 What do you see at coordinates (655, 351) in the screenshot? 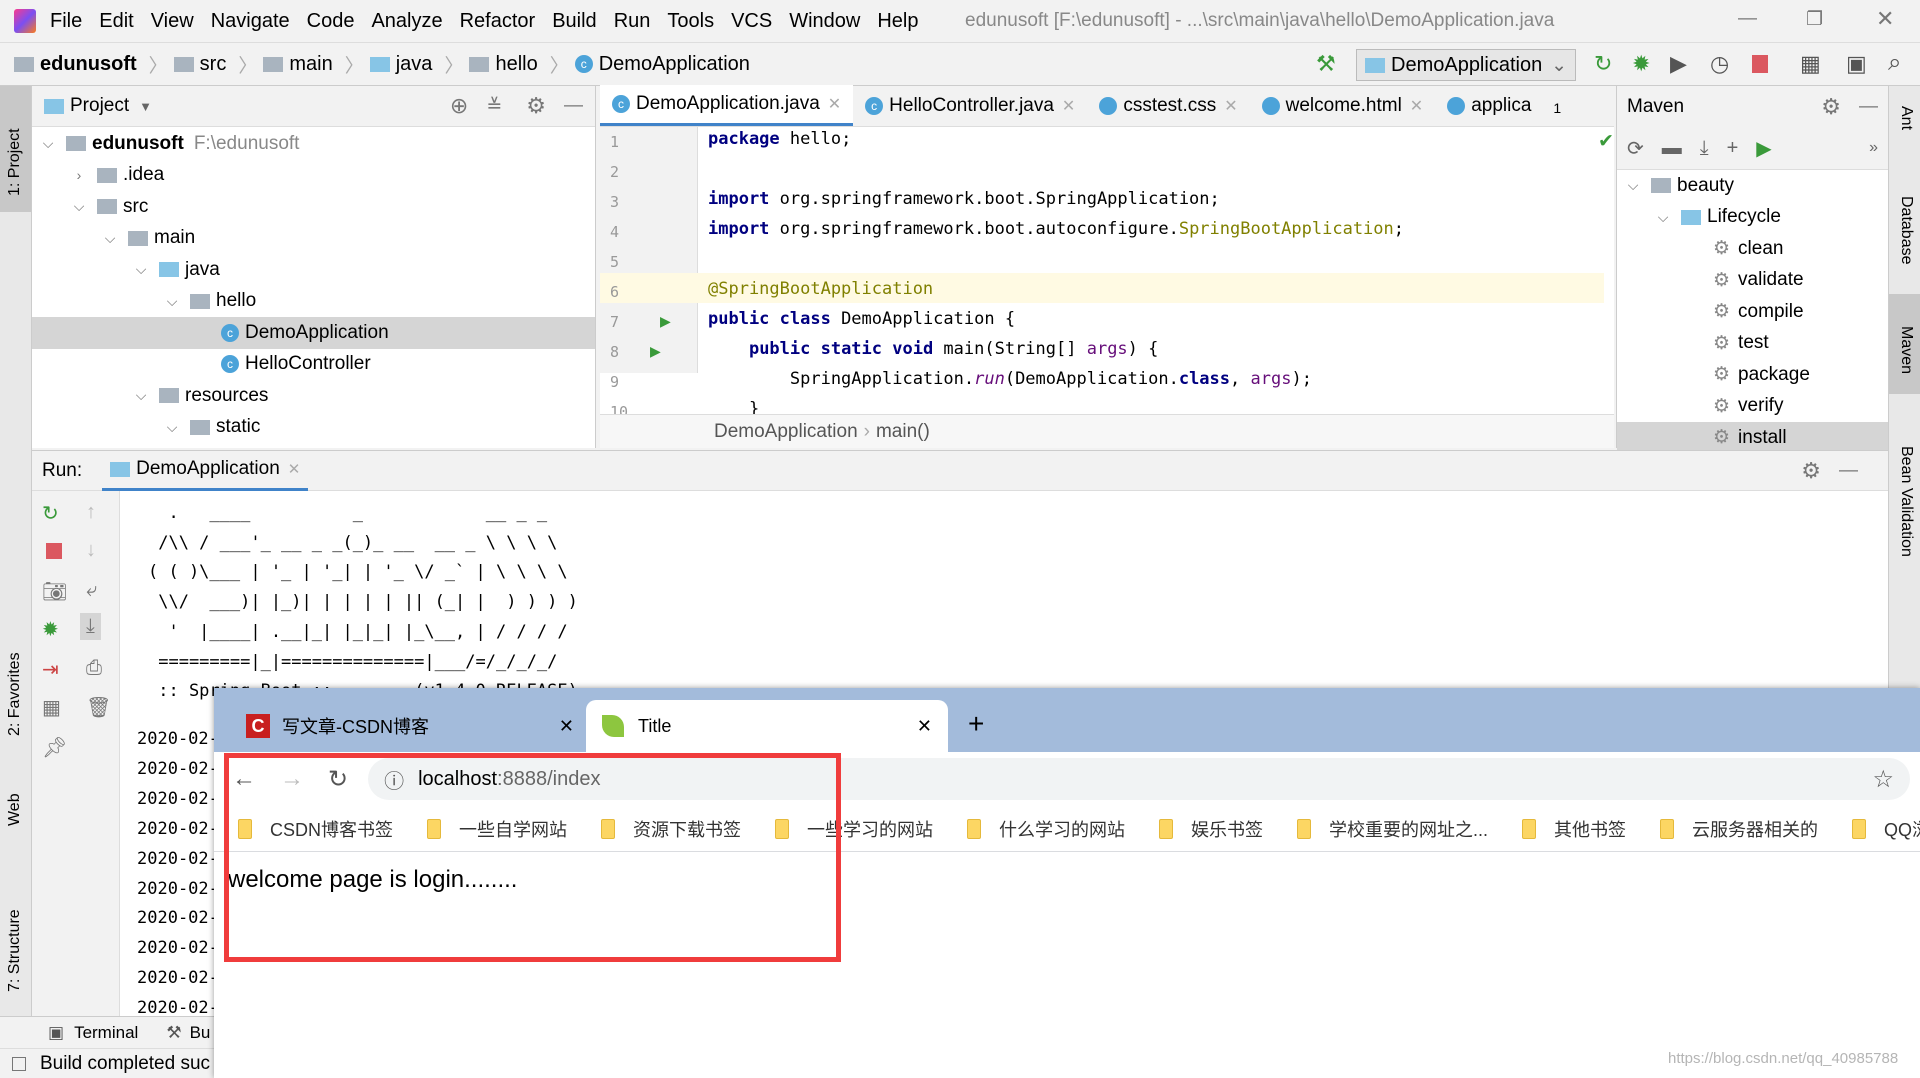
I see `run-gutter-icon: ▶` at bounding box center [655, 351].